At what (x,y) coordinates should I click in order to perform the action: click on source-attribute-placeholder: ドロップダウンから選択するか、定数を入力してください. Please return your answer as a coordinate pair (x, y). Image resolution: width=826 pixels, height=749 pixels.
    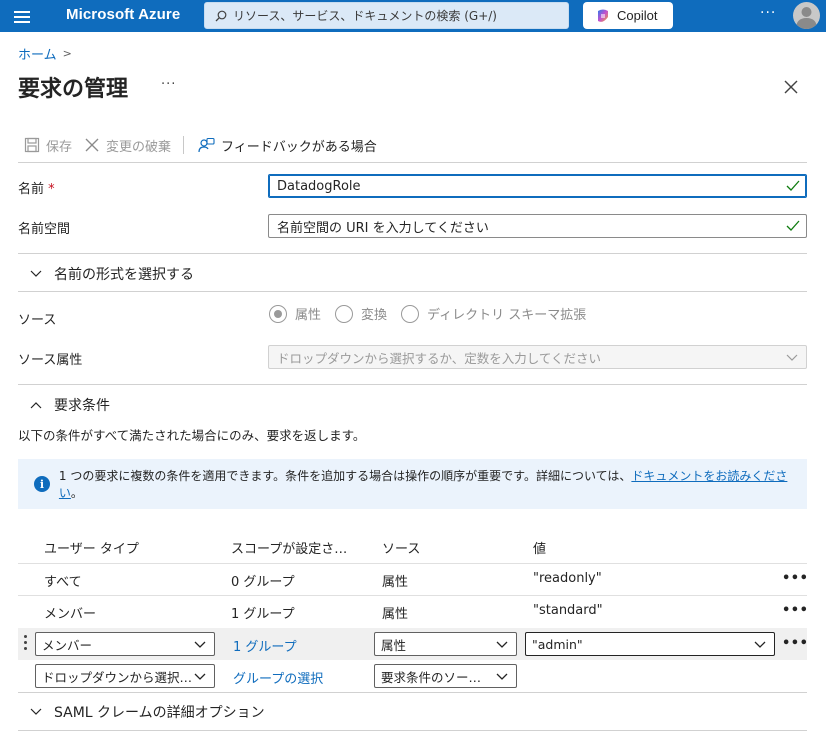
    Looking at the image, I should click on (439, 358).